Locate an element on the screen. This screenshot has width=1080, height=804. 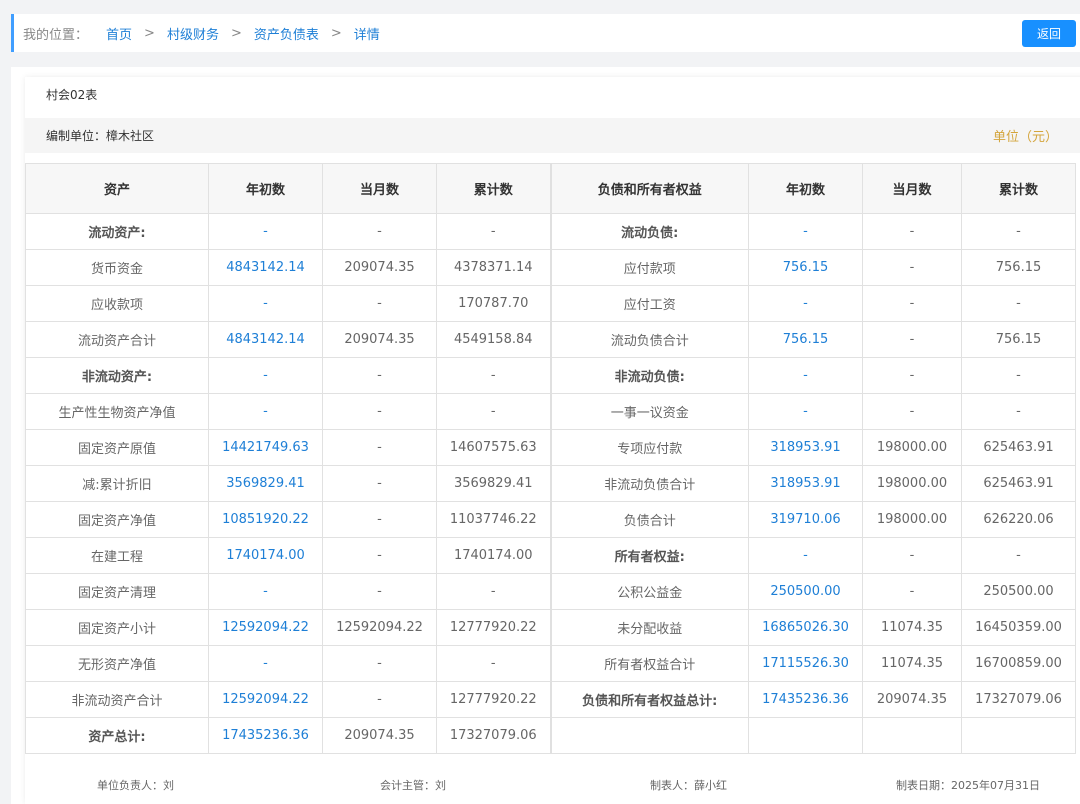
asset-opening-cell: 1740174.00 is located at coordinates (265, 555).